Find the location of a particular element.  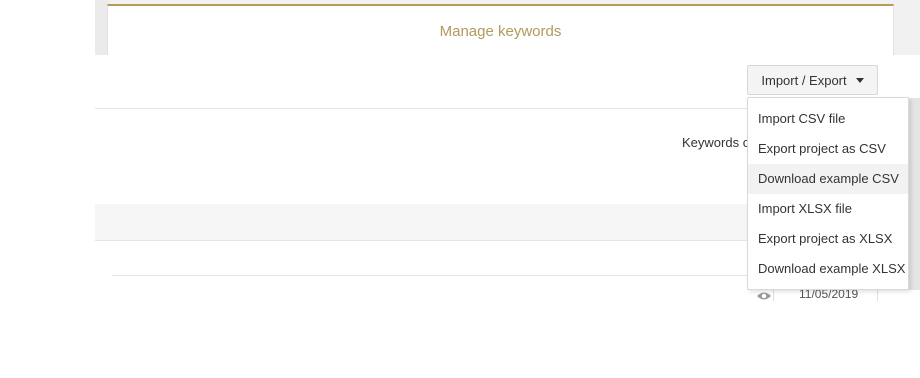

menu-item-download-example-xlsx: Download example XLSX is located at coordinates (828, 269).